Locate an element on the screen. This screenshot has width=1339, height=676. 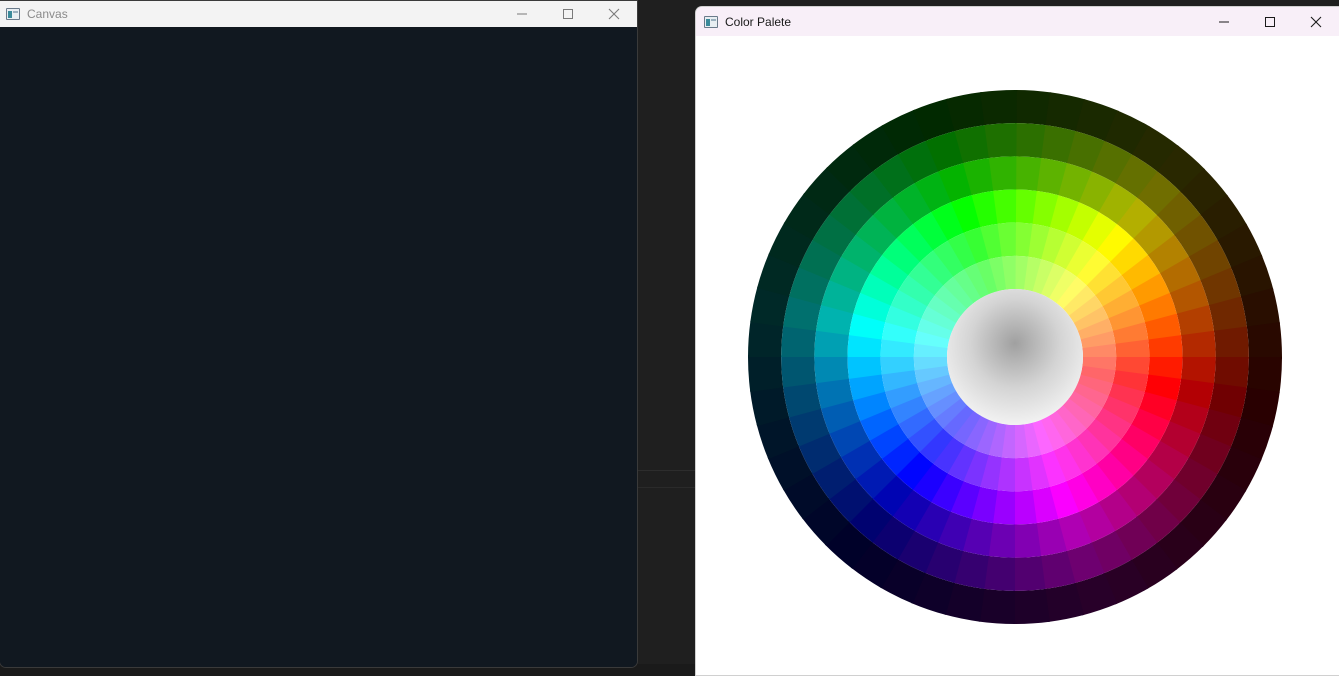
window-title: Color Palete is located at coordinates (758, 21).